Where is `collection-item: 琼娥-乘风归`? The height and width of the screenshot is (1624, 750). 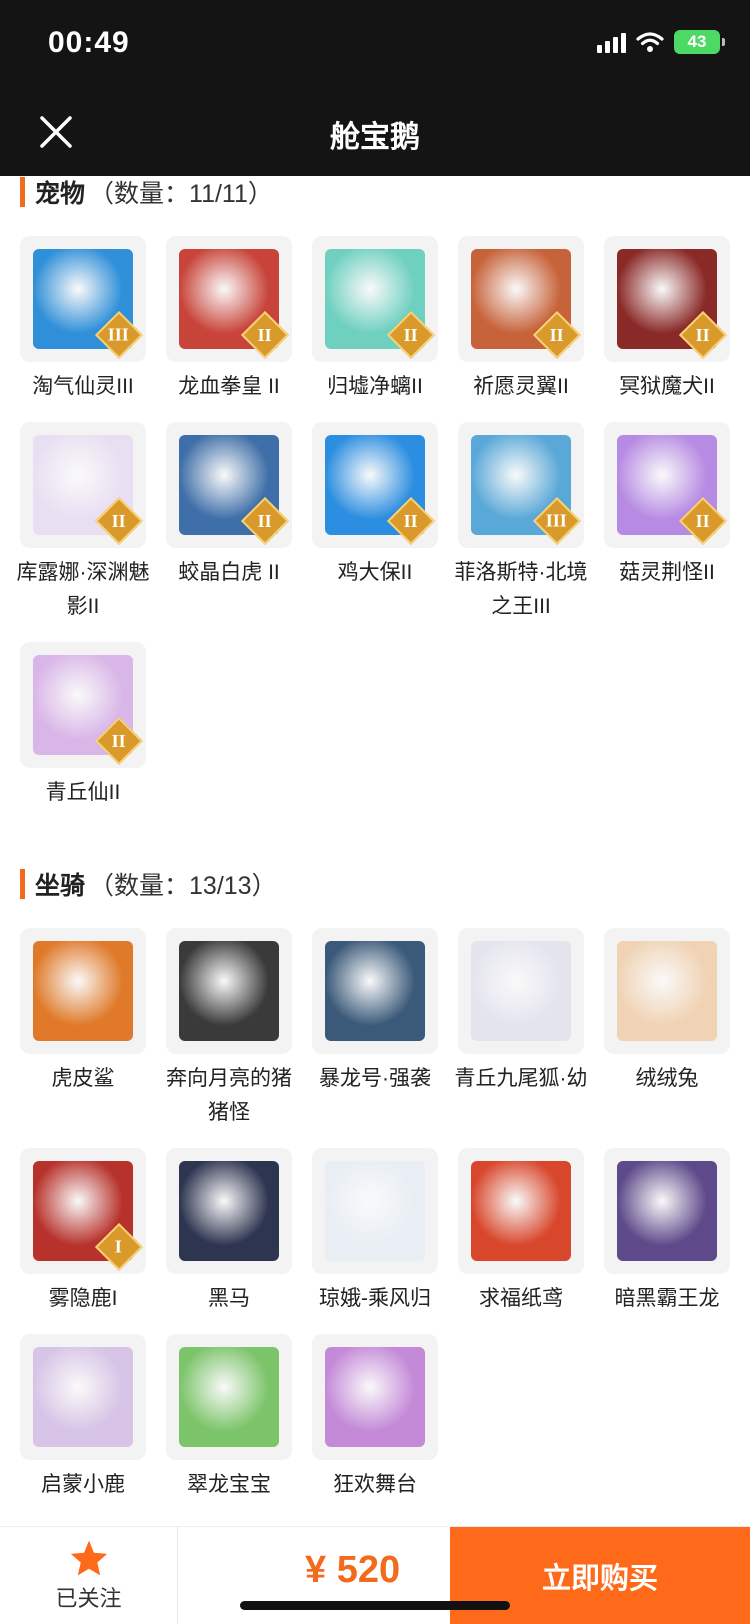 collection-item: 琼娥-乘风归 is located at coordinates (375, 1232).